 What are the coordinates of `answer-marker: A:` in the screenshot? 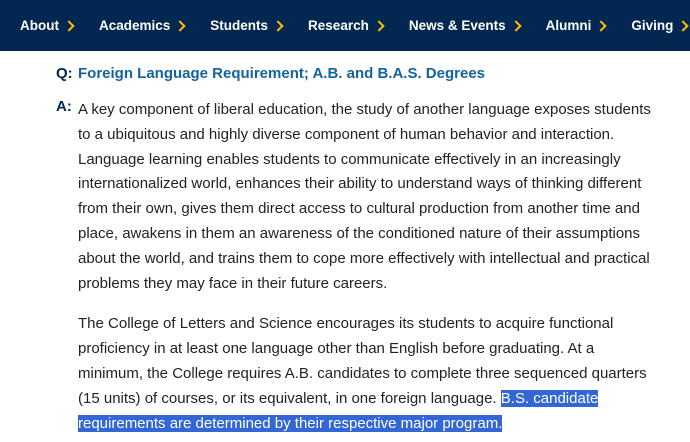 It's located at (64, 106).